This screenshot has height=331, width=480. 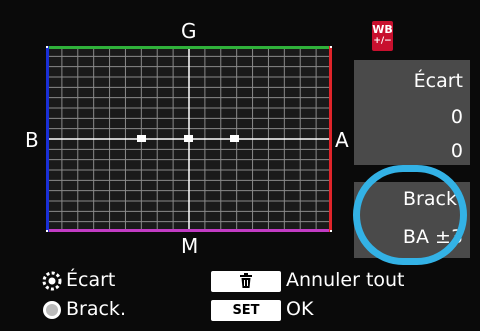 I want to click on axis-label-b: B, so click(x=32, y=140).